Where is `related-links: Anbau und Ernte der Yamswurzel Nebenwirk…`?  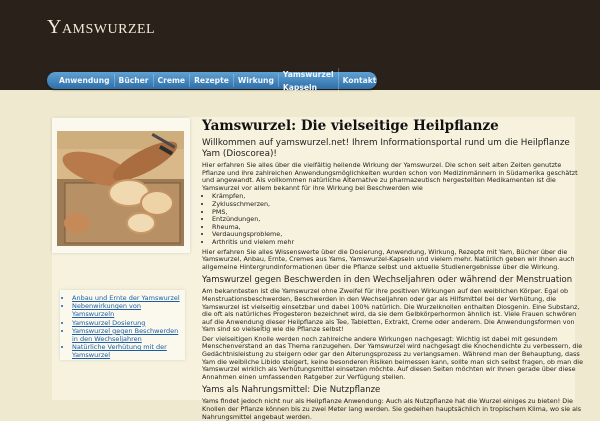 related-links: Anbau und Ernte der Yamswurzel Nebenwirk… is located at coordinates (122, 325).